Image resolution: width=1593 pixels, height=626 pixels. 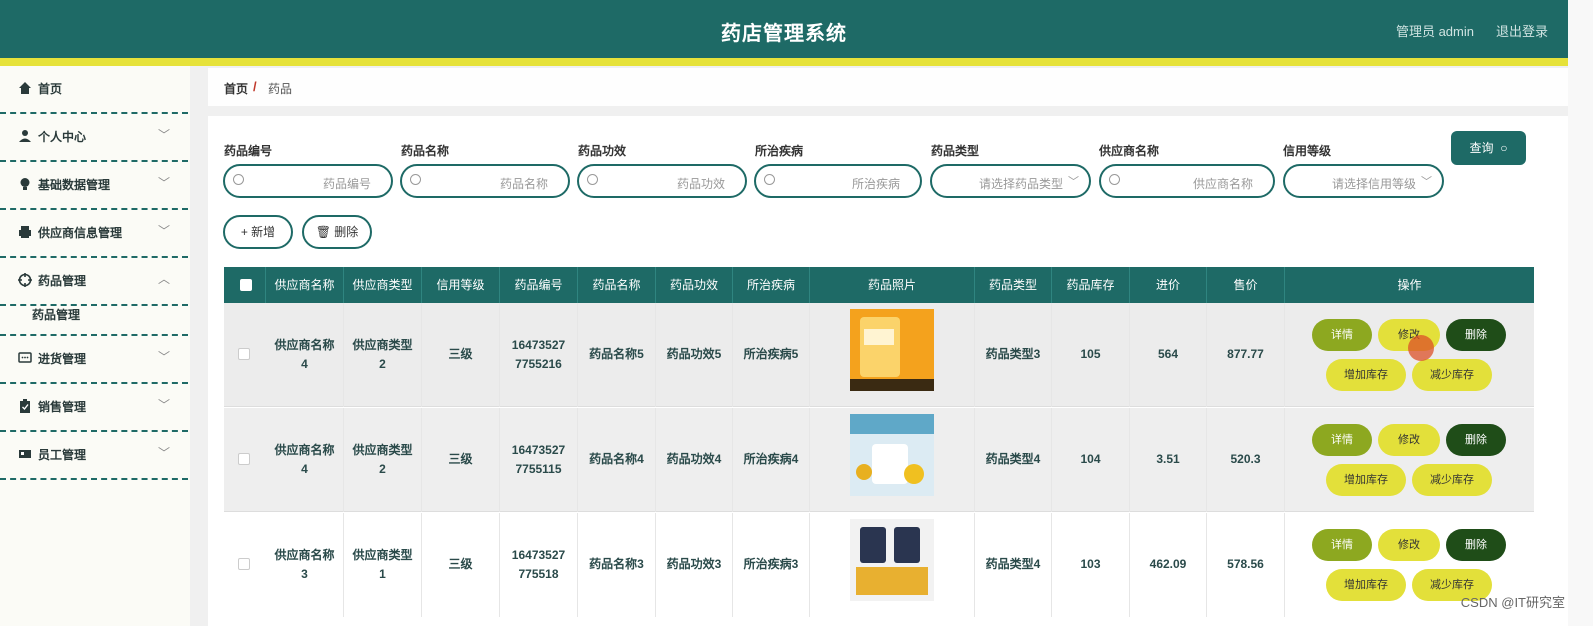 What do you see at coordinates (1091, 285) in the screenshot?
I see `column-header: 药品库存` at bounding box center [1091, 285].